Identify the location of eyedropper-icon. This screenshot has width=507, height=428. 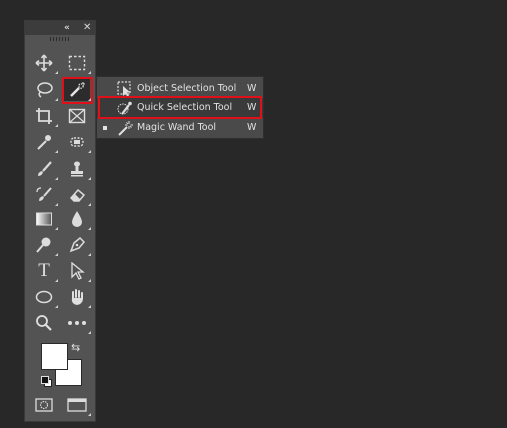
(44, 142).